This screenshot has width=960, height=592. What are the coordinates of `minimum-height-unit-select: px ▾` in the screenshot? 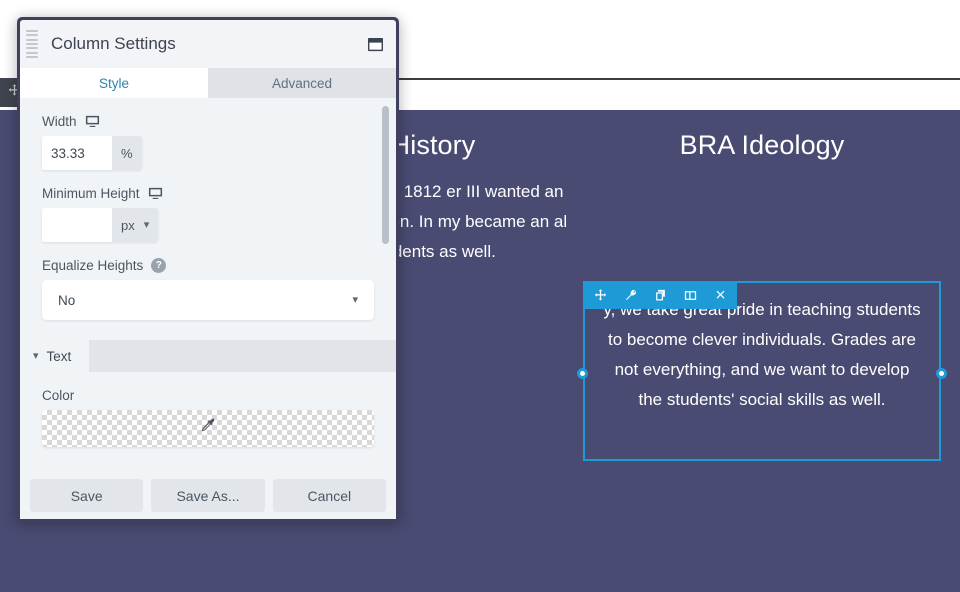 It's located at (135, 225).